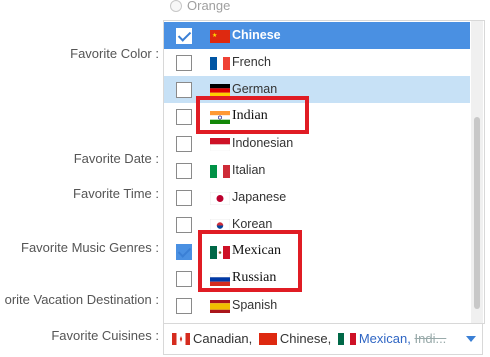 The image size is (490, 357). What do you see at coordinates (220, 198) in the screenshot?
I see `japan-flag-icon` at bounding box center [220, 198].